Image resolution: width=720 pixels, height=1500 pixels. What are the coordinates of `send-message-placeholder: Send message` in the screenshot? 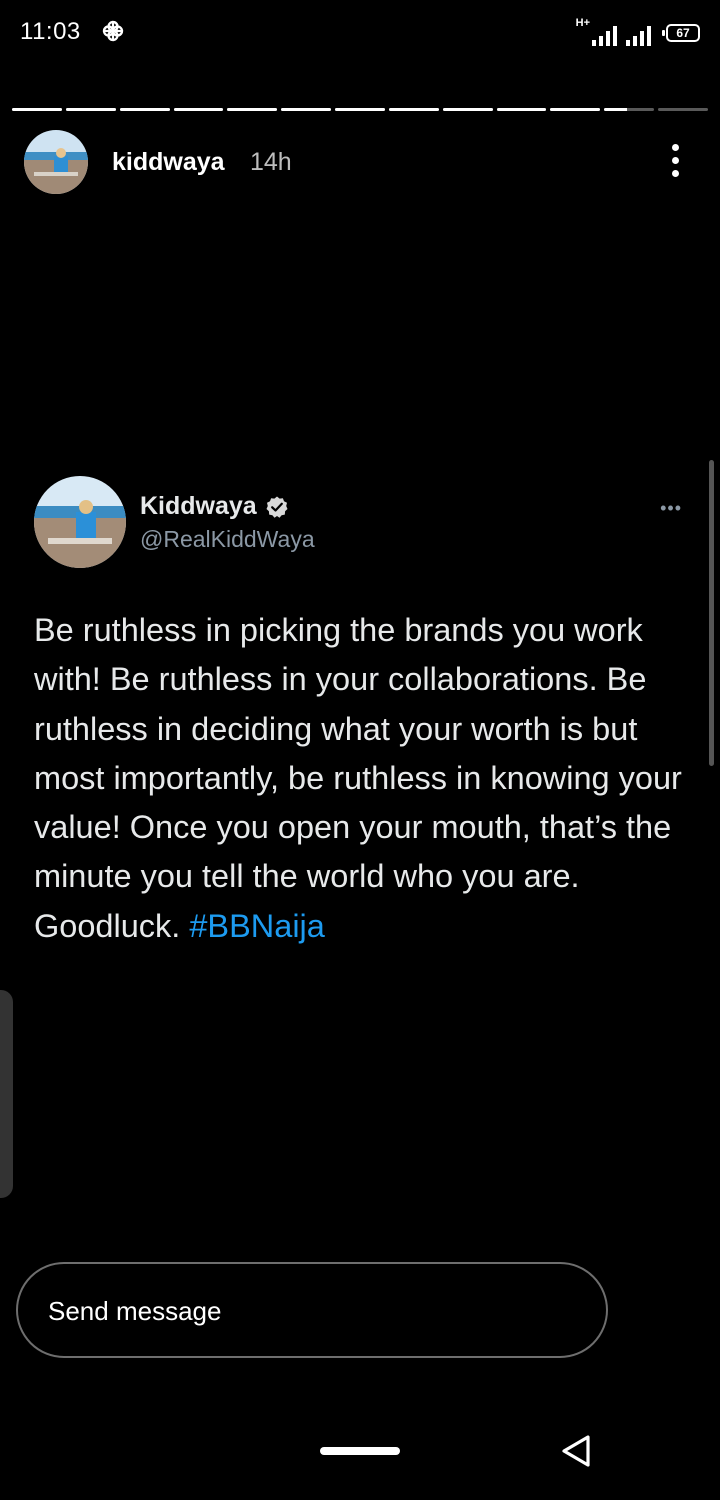 It's located at (135, 1311).